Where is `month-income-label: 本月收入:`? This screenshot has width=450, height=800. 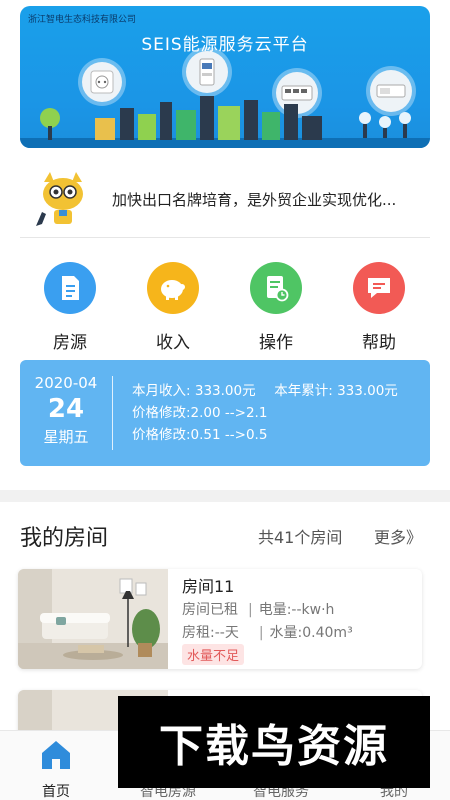 month-income-label: 本月收入: is located at coordinates (161, 391).